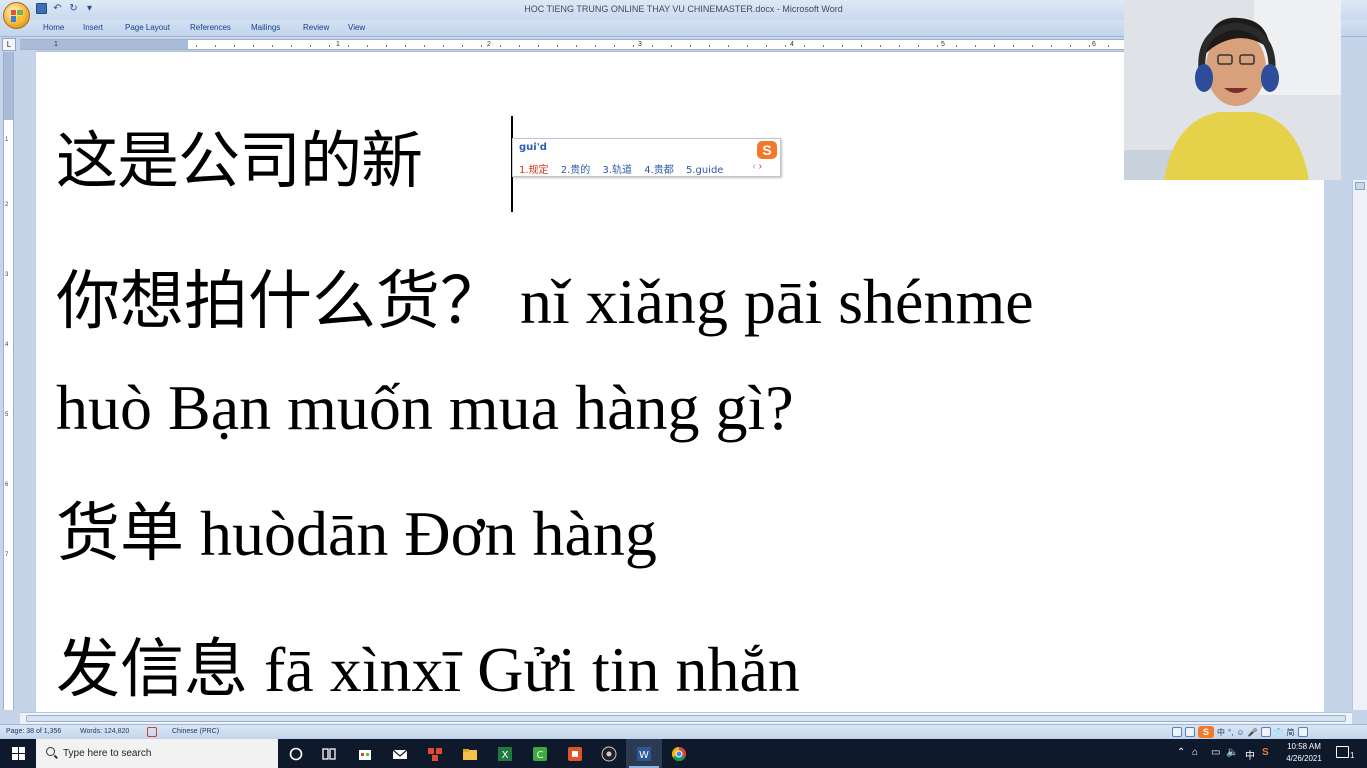 The height and width of the screenshot is (768, 1367). I want to click on ruler-number: 7, so click(7, 555).